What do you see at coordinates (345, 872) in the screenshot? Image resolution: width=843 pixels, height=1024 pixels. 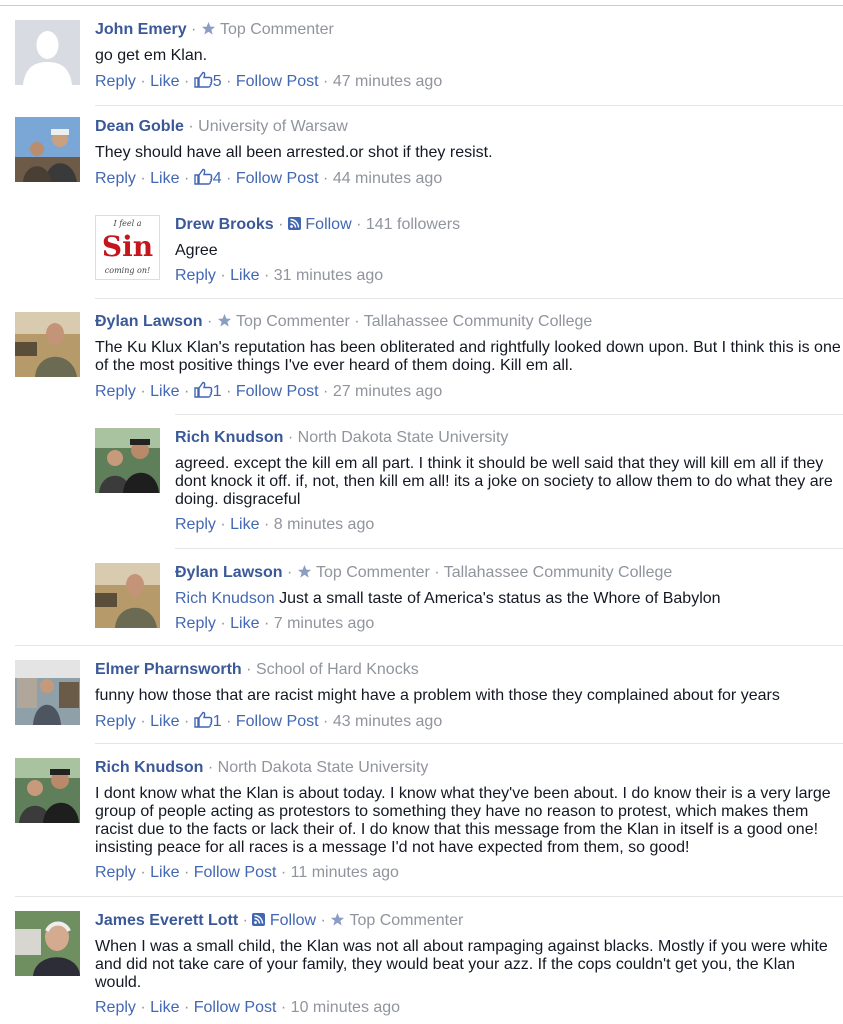 I see `timestamp: 11 minutes ago` at bounding box center [345, 872].